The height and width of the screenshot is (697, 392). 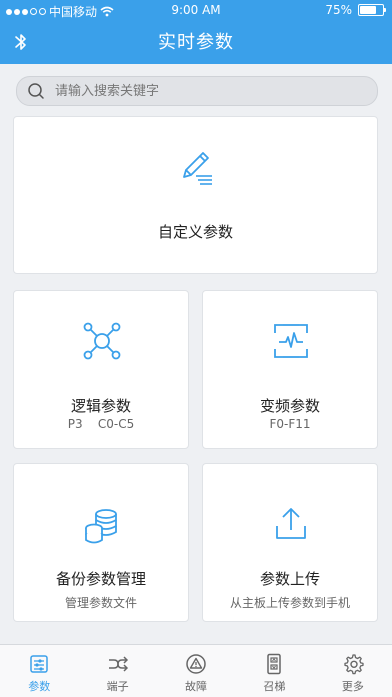 What do you see at coordinates (289, 579) in the screenshot?
I see `upload-params-label: 参数上传` at bounding box center [289, 579].